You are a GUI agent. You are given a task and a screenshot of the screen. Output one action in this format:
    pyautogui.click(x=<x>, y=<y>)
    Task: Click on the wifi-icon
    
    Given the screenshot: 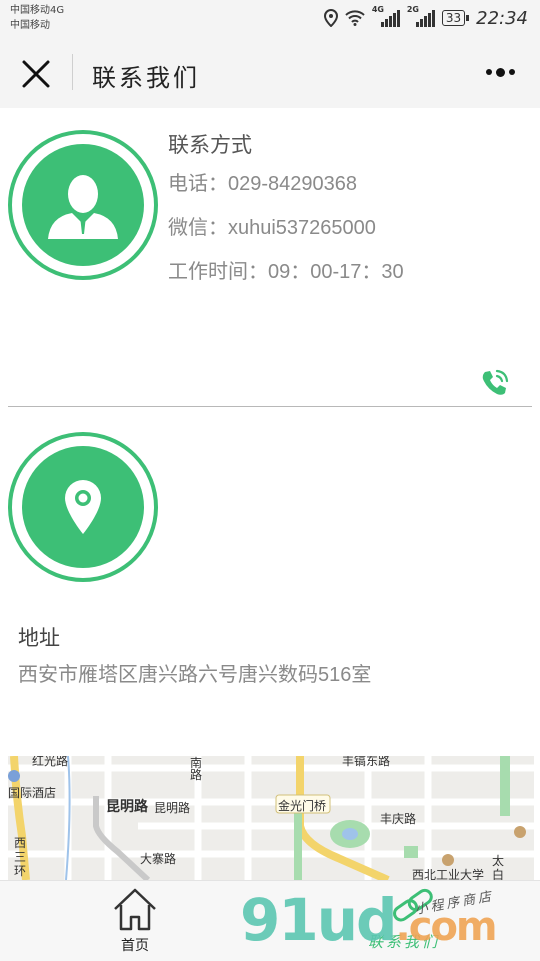 What is the action you would take?
    pyautogui.click(x=355, y=18)
    